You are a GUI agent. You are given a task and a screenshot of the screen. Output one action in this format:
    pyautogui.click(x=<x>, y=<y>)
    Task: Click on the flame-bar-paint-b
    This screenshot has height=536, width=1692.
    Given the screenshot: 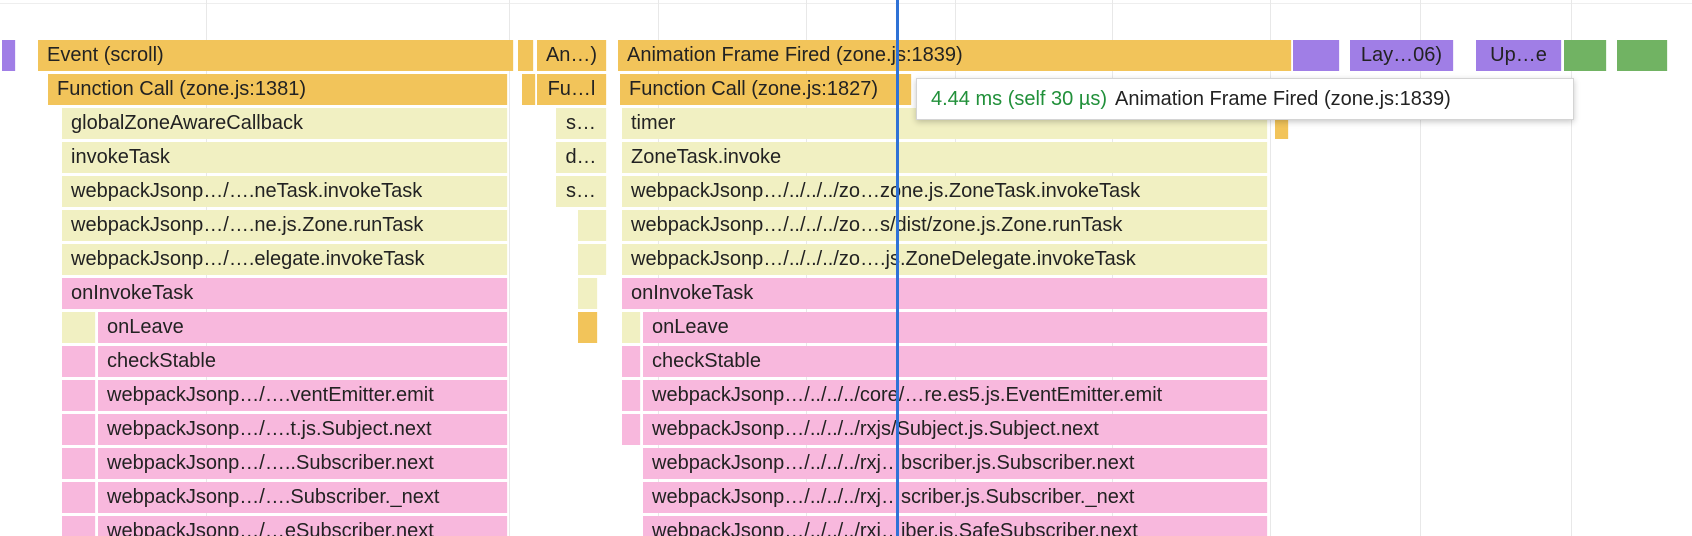 What is the action you would take?
    pyautogui.click(x=1642, y=55)
    